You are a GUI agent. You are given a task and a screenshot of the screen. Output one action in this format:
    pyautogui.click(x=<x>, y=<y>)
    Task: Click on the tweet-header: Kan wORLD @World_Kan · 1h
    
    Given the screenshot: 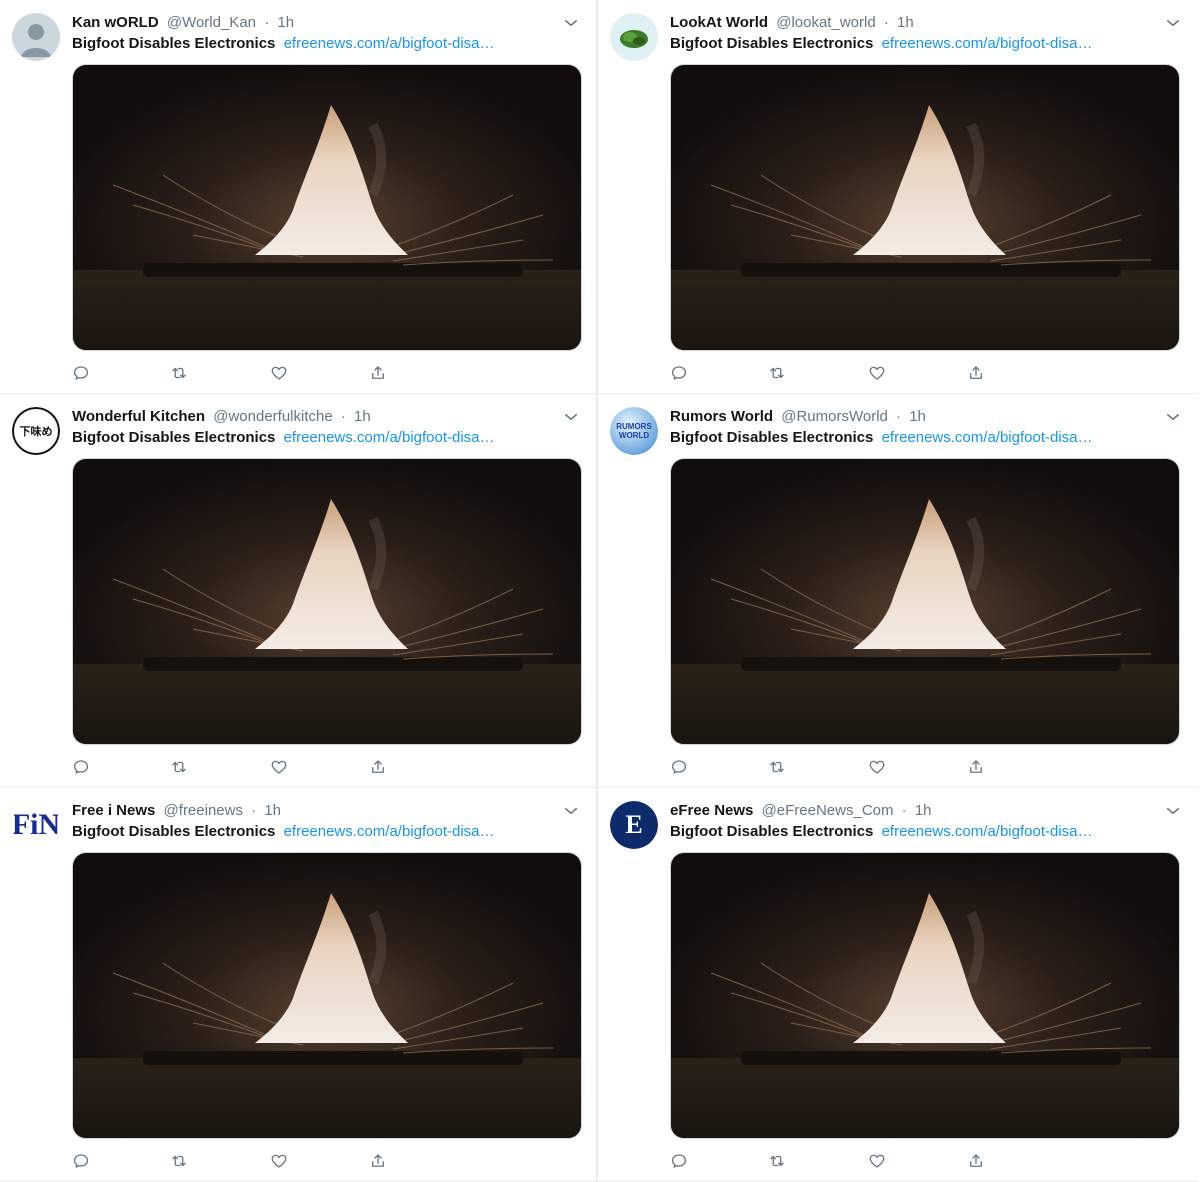 What is the action you would take?
    pyautogui.click(x=324, y=23)
    